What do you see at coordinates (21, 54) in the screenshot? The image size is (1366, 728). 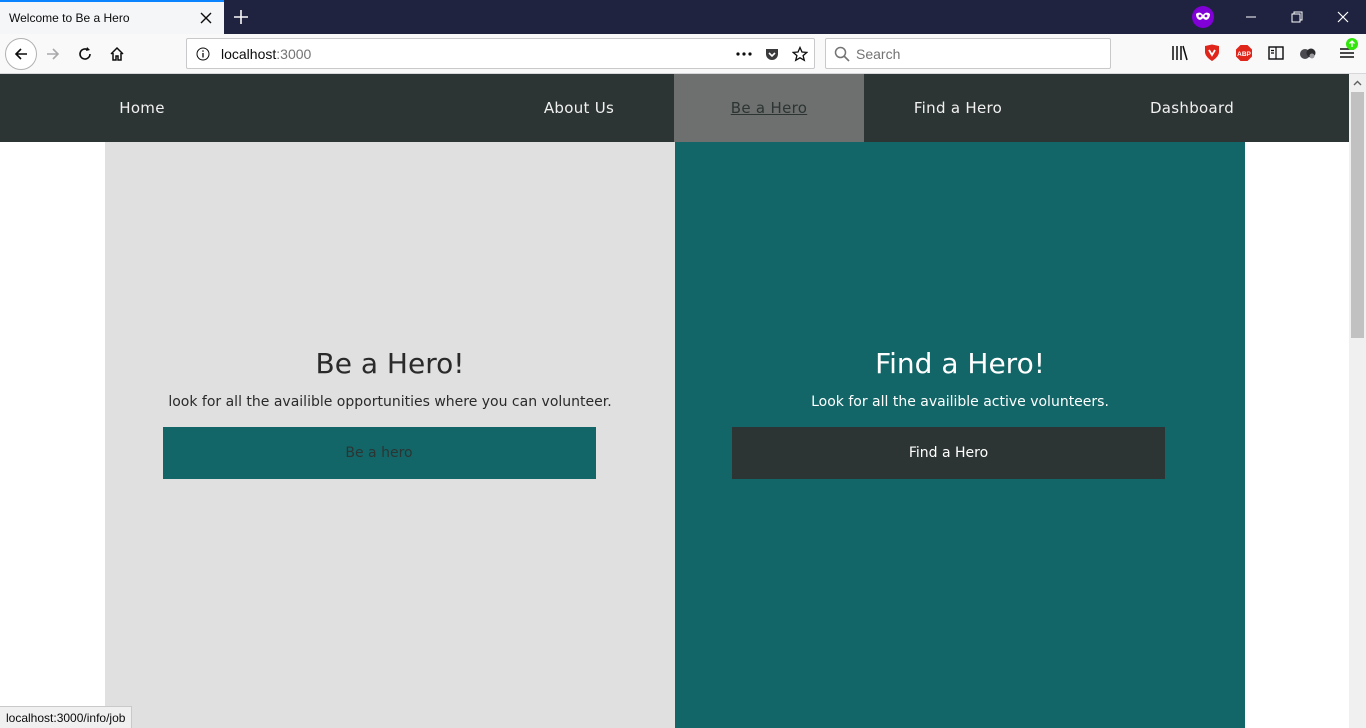 I see `back-icon` at bounding box center [21, 54].